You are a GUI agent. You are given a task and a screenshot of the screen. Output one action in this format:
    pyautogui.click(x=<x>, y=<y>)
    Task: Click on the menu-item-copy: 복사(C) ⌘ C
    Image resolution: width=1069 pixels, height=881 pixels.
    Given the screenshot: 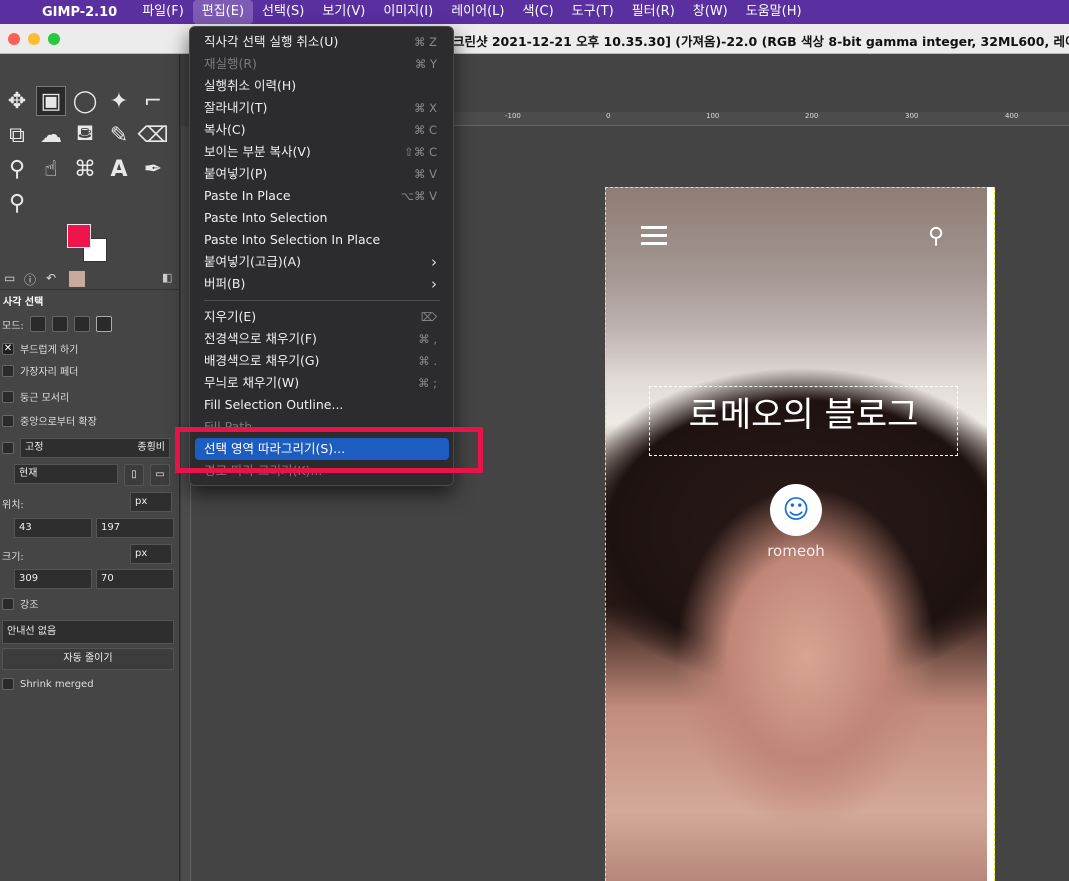 What is the action you would take?
    pyautogui.click(x=322, y=130)
    